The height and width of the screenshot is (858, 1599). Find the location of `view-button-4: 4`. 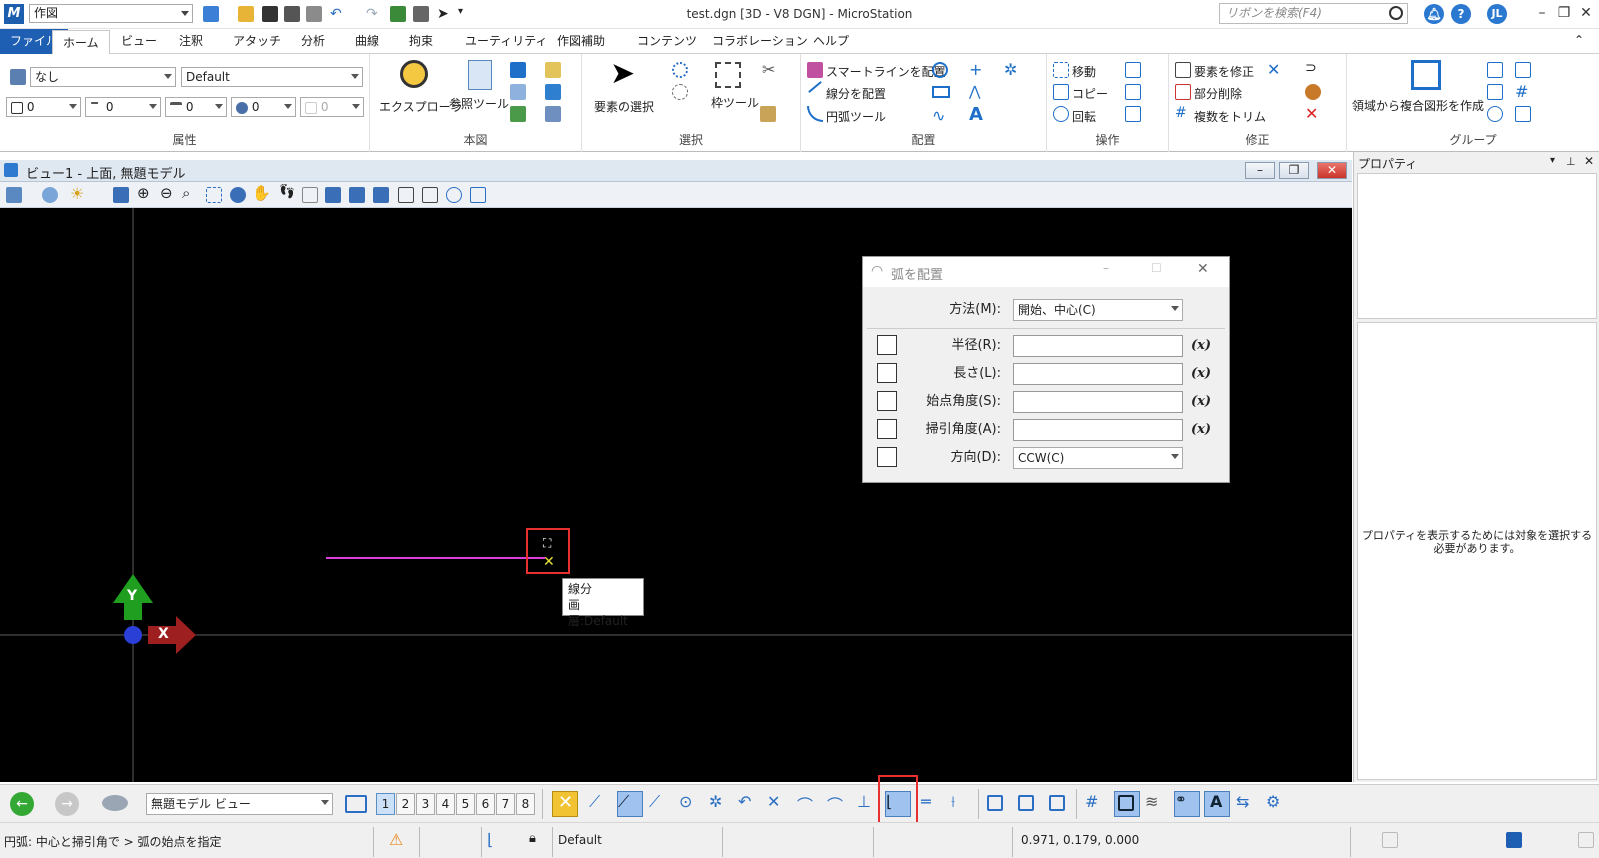

view-button-4: 4 is located at coordinates (445, 804).